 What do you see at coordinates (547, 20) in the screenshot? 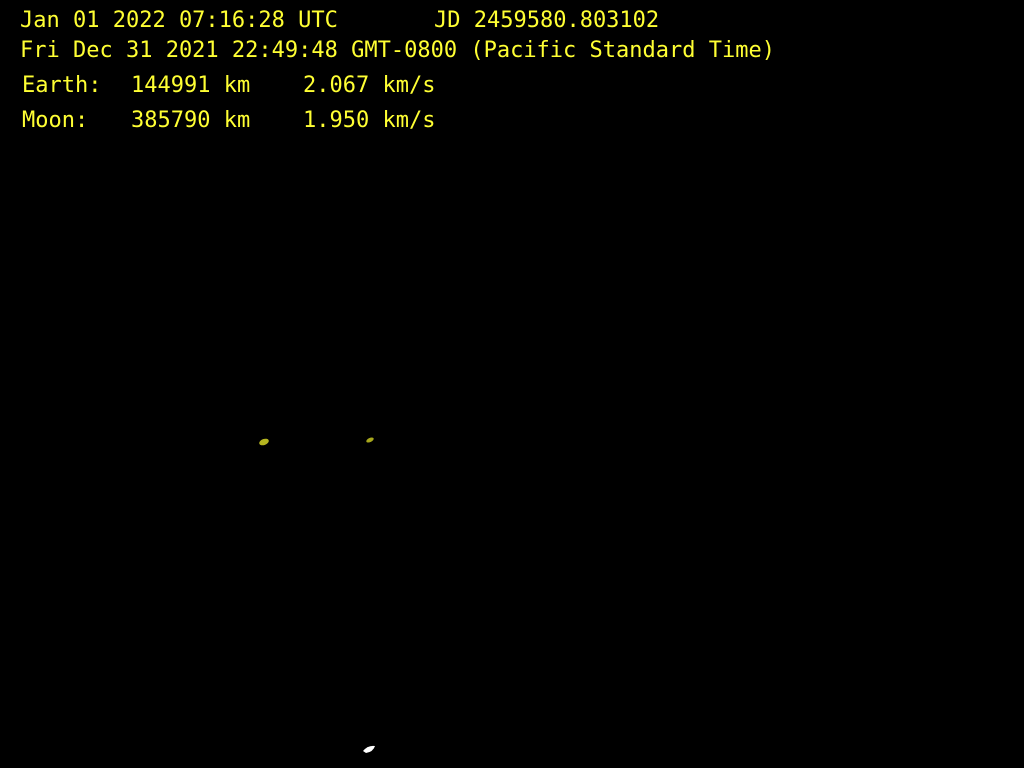
I see `julian-date: JD 2459580.803102` at bounding box center [547, 20].